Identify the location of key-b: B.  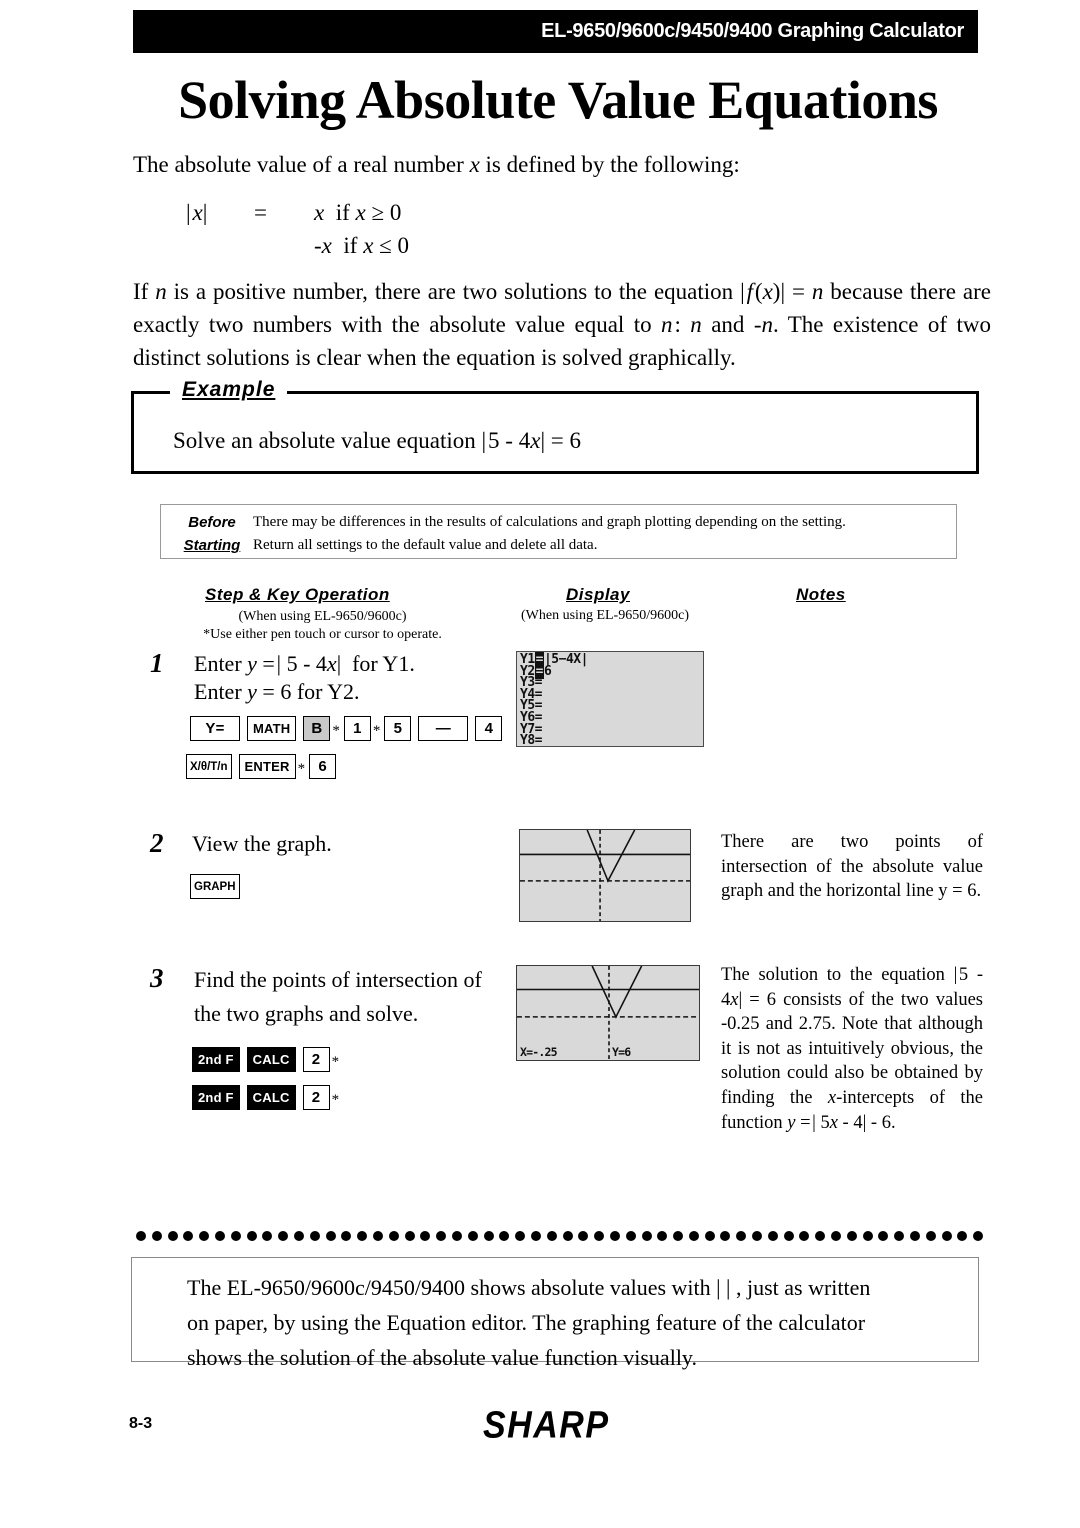
(317, 728).